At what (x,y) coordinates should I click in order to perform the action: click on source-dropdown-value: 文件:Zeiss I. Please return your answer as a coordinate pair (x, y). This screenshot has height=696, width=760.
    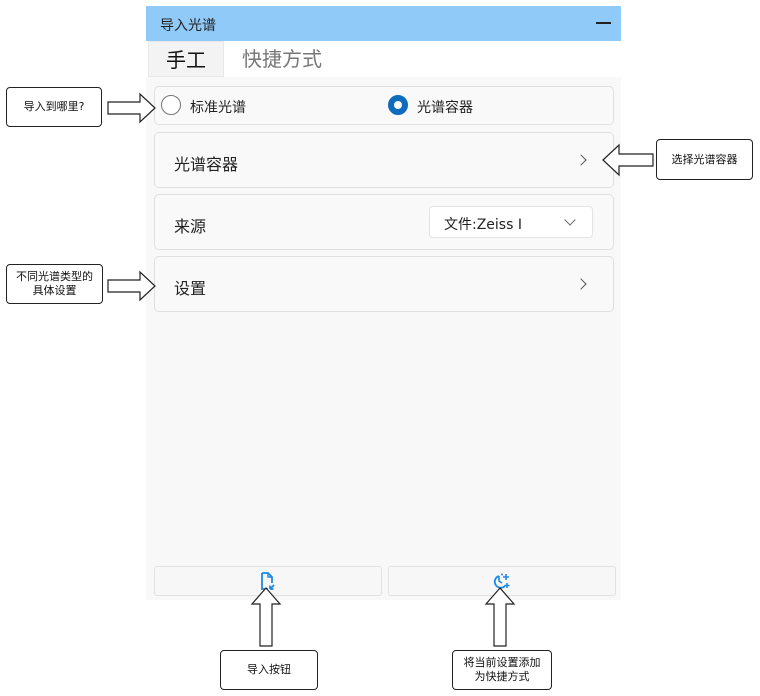
    Looking at the image, I should click on (483, 225).